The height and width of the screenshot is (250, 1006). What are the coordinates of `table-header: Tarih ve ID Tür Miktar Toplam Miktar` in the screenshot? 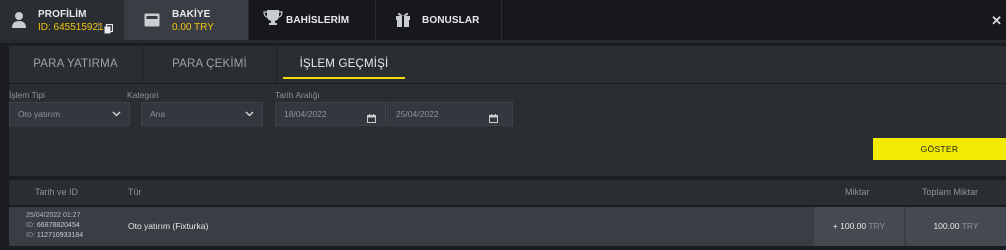 It's located at (507, 192).